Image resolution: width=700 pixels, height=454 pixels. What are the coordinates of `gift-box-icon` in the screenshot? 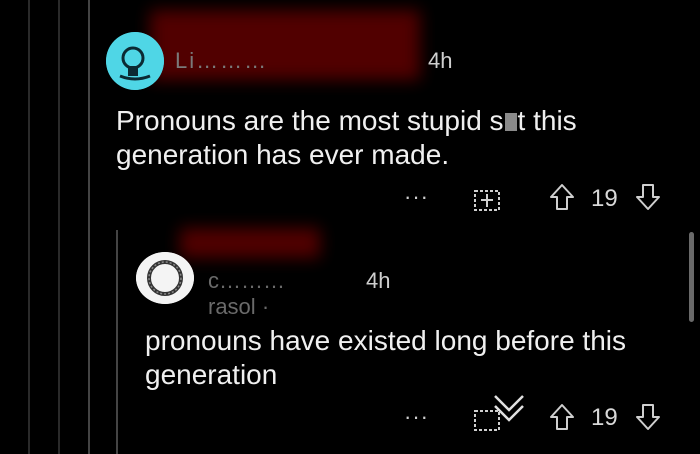 It's located at (487, 197).